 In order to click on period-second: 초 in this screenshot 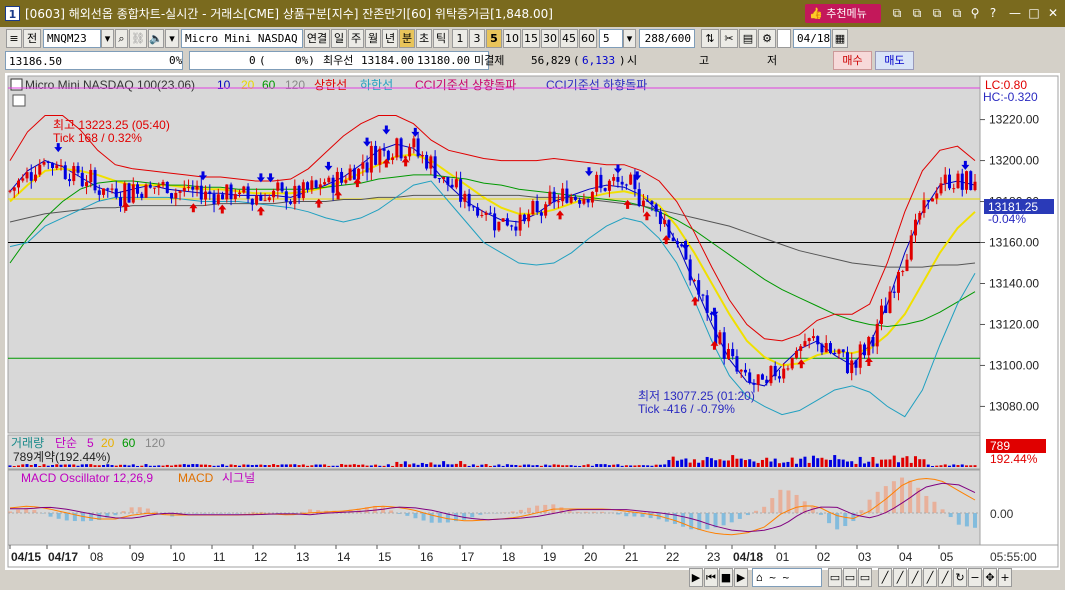, I will do `click(424, 38)`.